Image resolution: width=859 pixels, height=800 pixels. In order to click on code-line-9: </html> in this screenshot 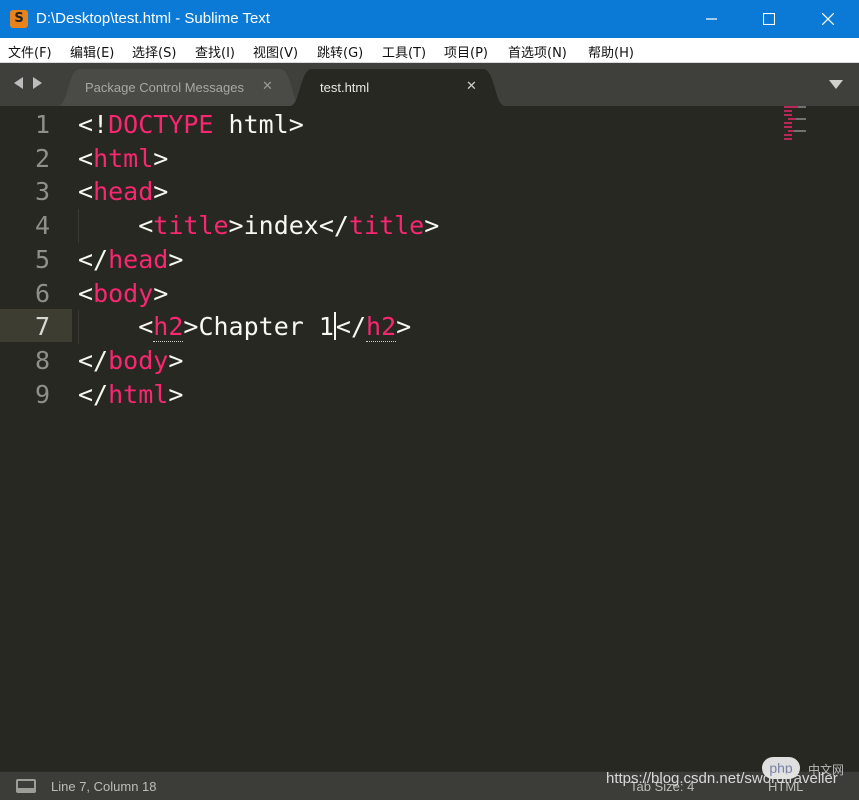, I will do `click(130, 395)`.